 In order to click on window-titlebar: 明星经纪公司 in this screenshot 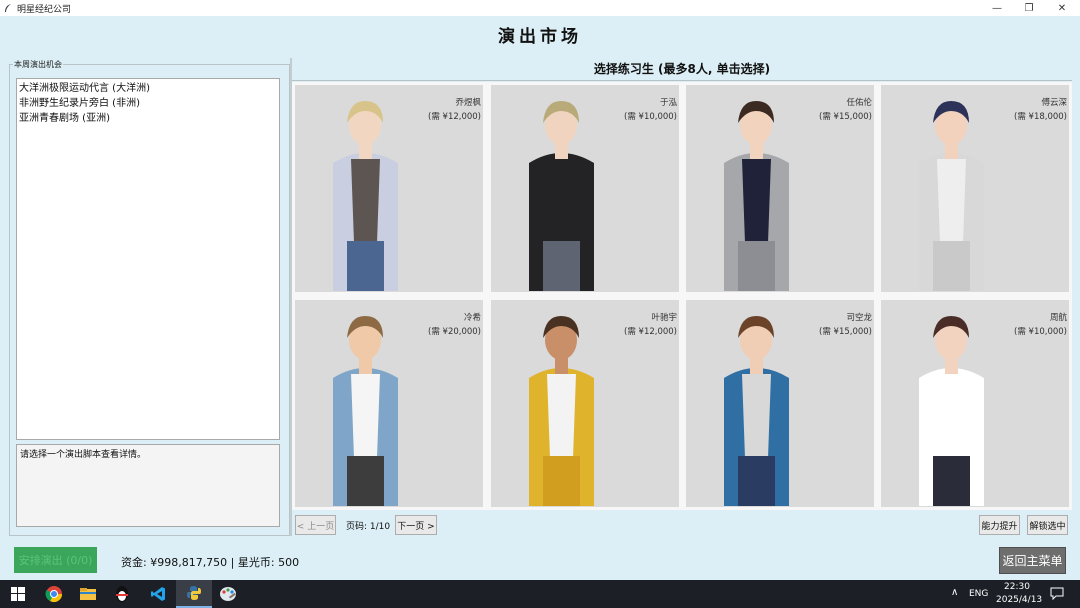, I will do `click(540, 8)`.